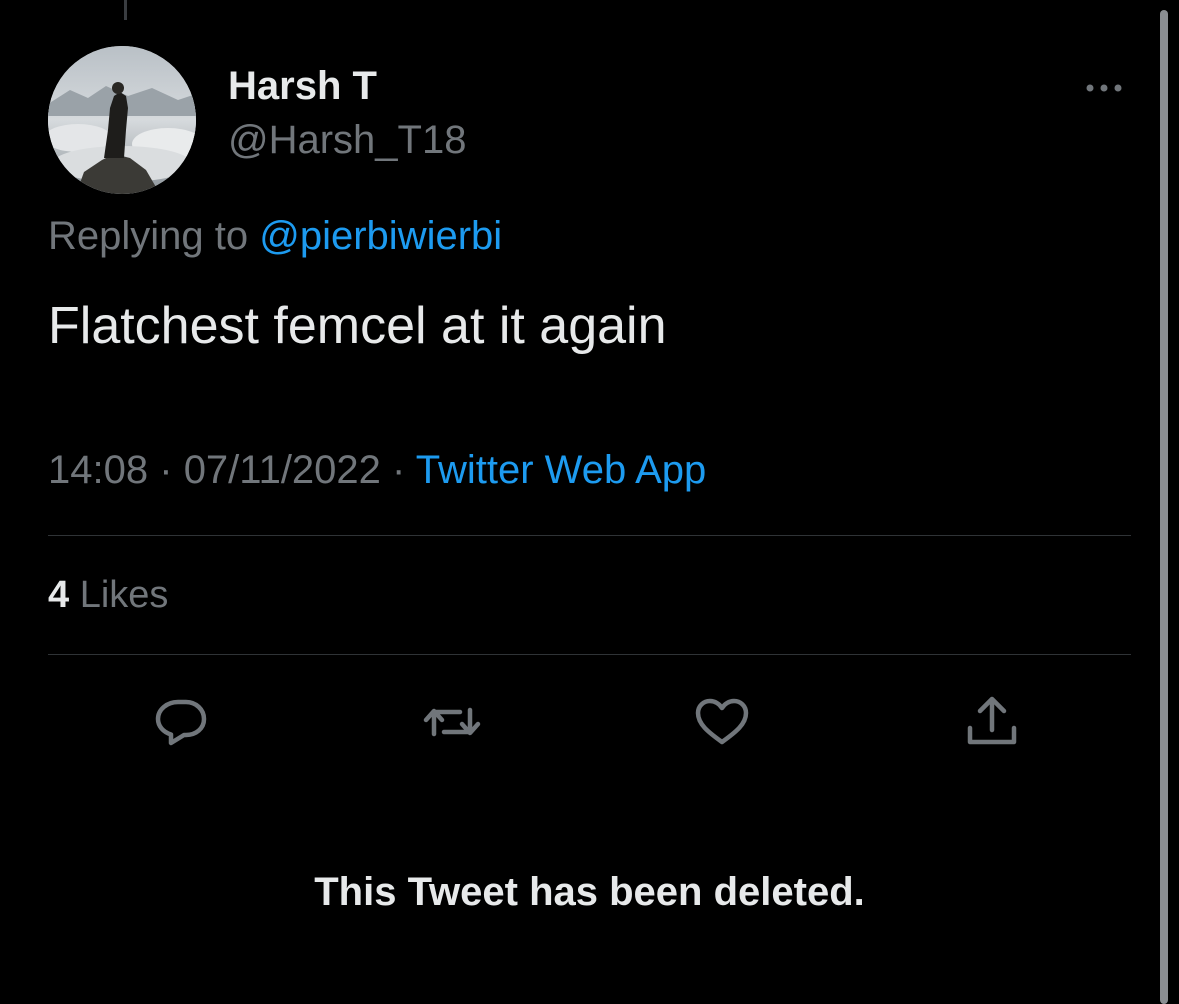  What do you see at coordinates (380, 236) in the screenshot?
I see `reply-mention-link: @pierbiwierbi` at bounding box center [380, 236].